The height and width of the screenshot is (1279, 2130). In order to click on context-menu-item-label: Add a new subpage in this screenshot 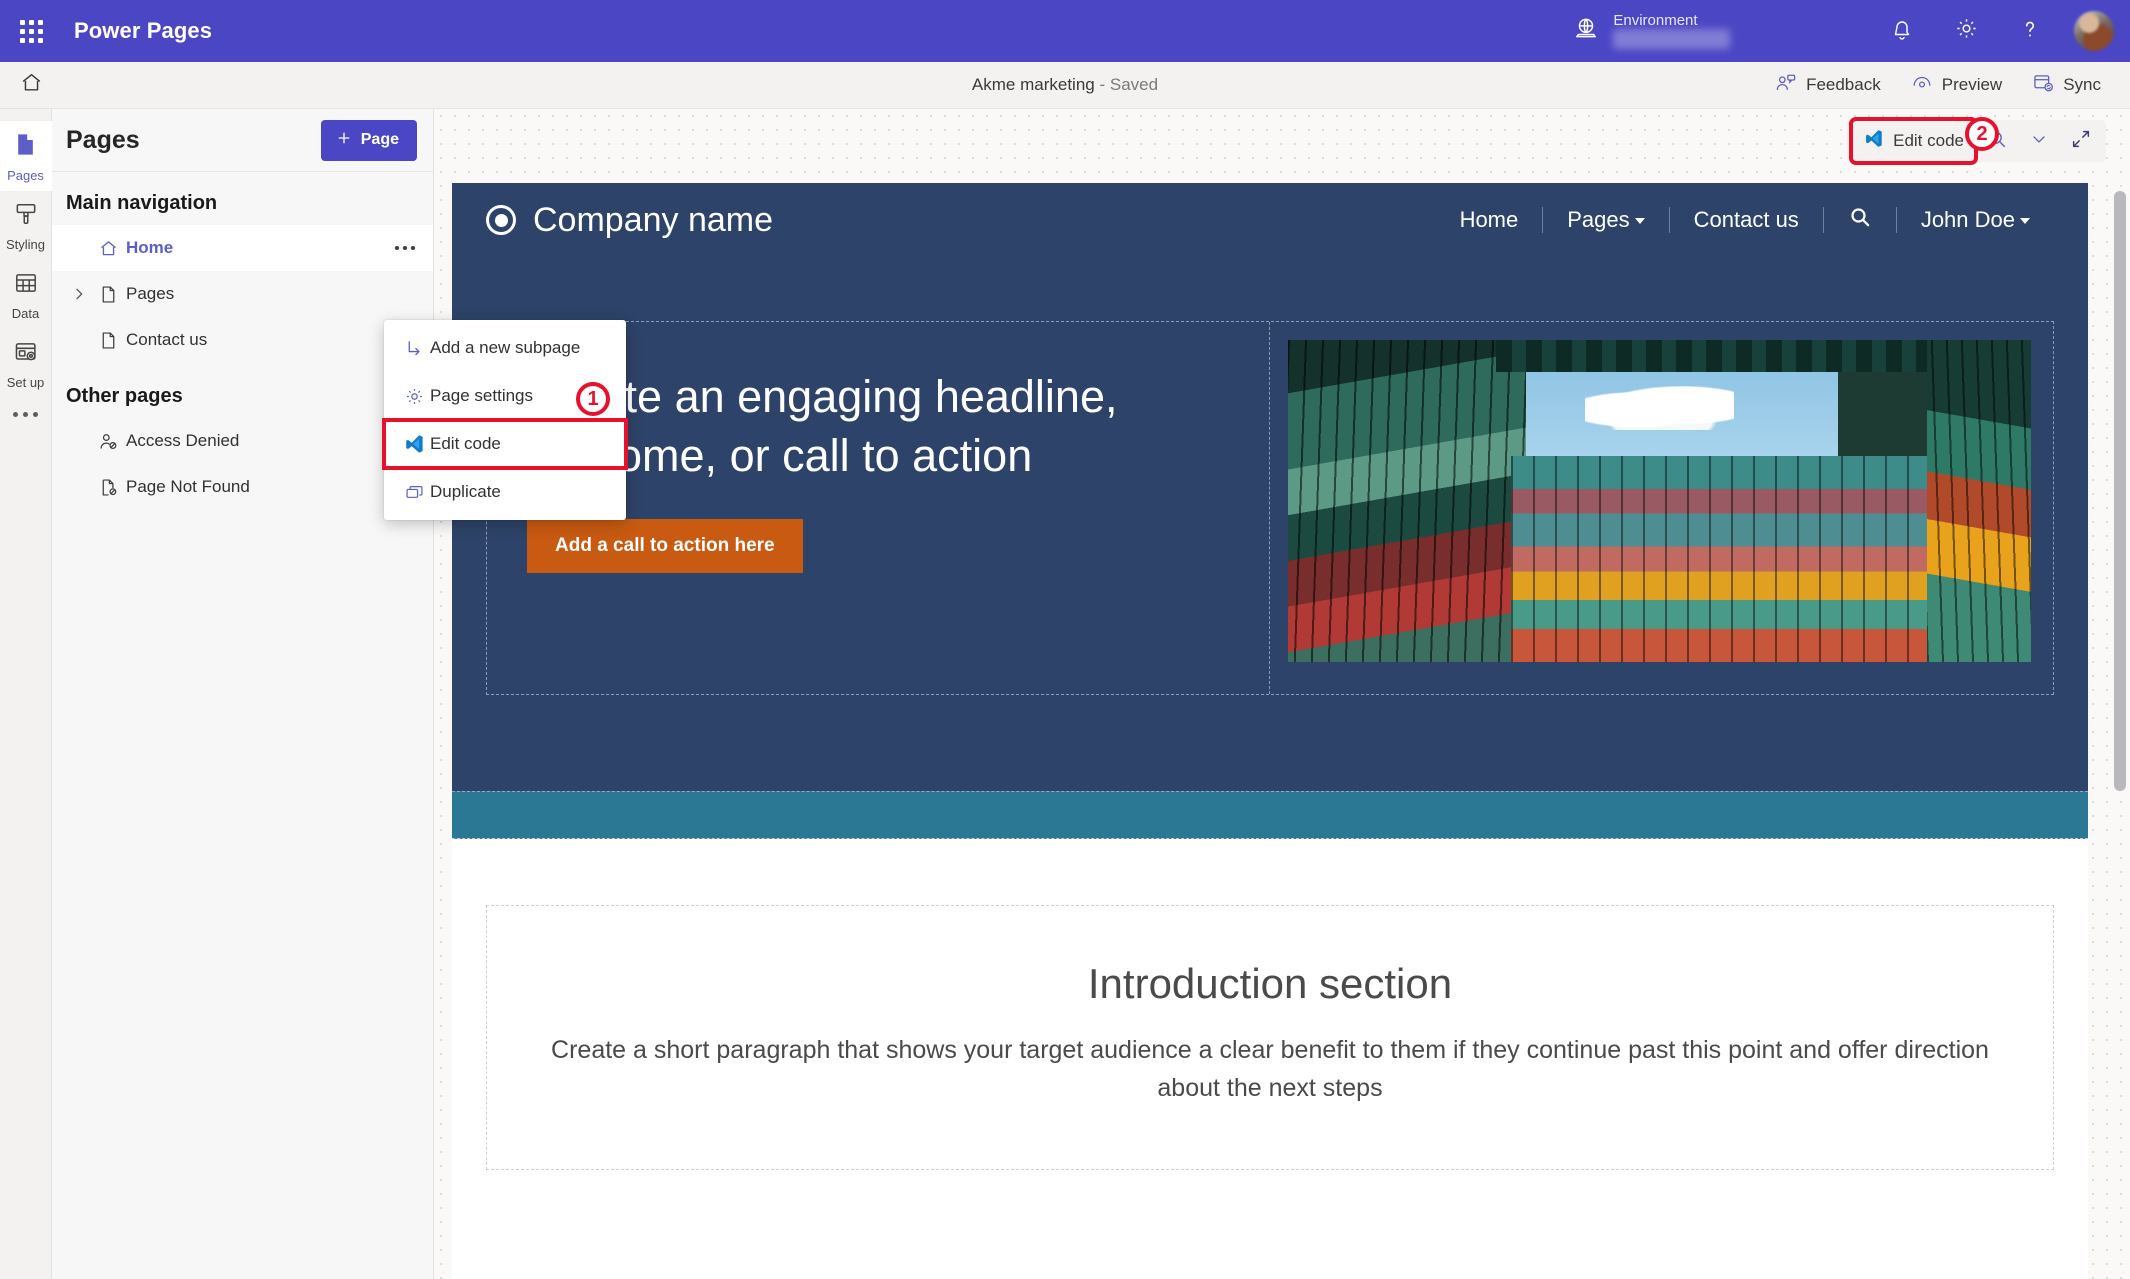, I will do `click(505, 347)`.